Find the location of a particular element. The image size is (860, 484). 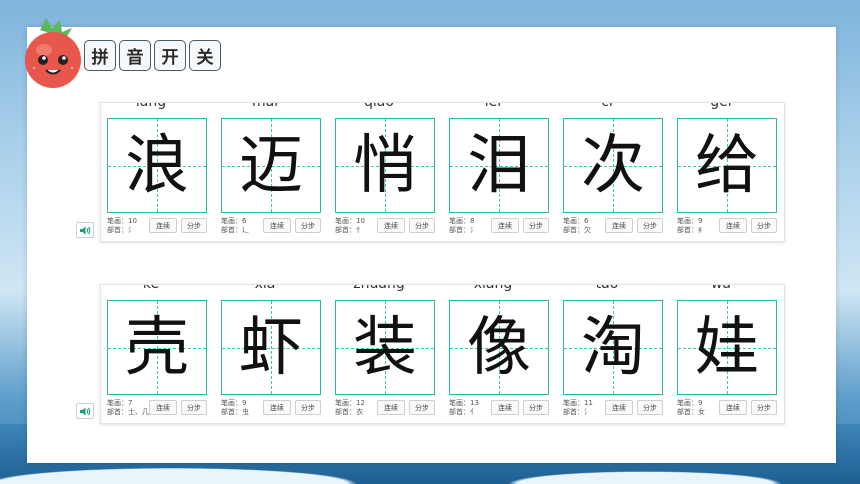

pinyin-label: mài is located at coordinates (265, 106).